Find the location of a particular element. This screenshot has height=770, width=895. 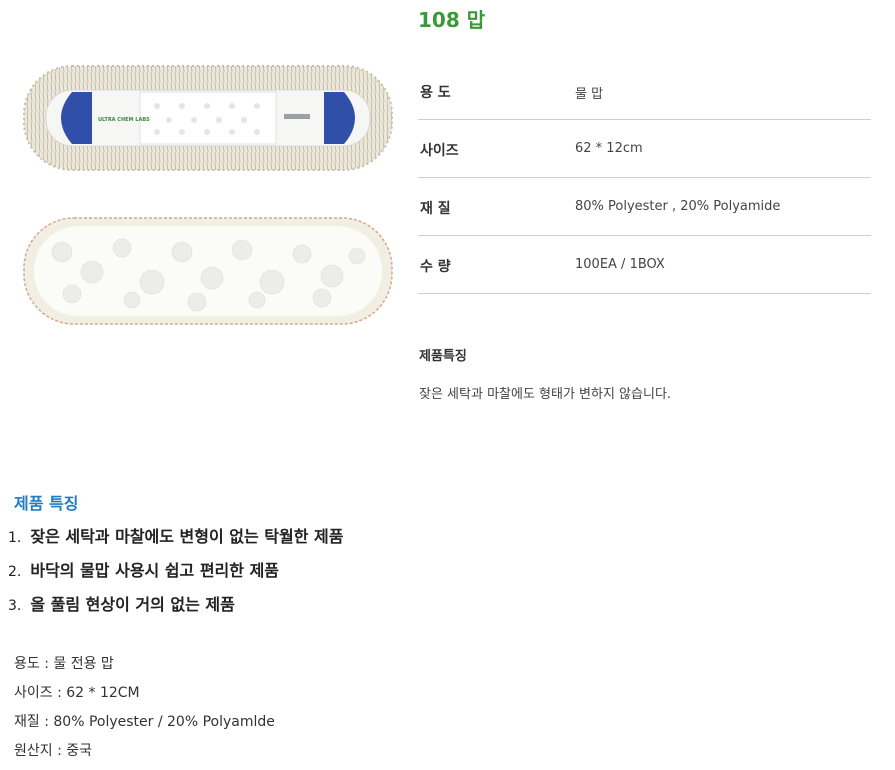

list-item-text: 잦은 세탁과 마찰에도 변형이 없는 탁월한 제품 is located at coordinates (187, 536).